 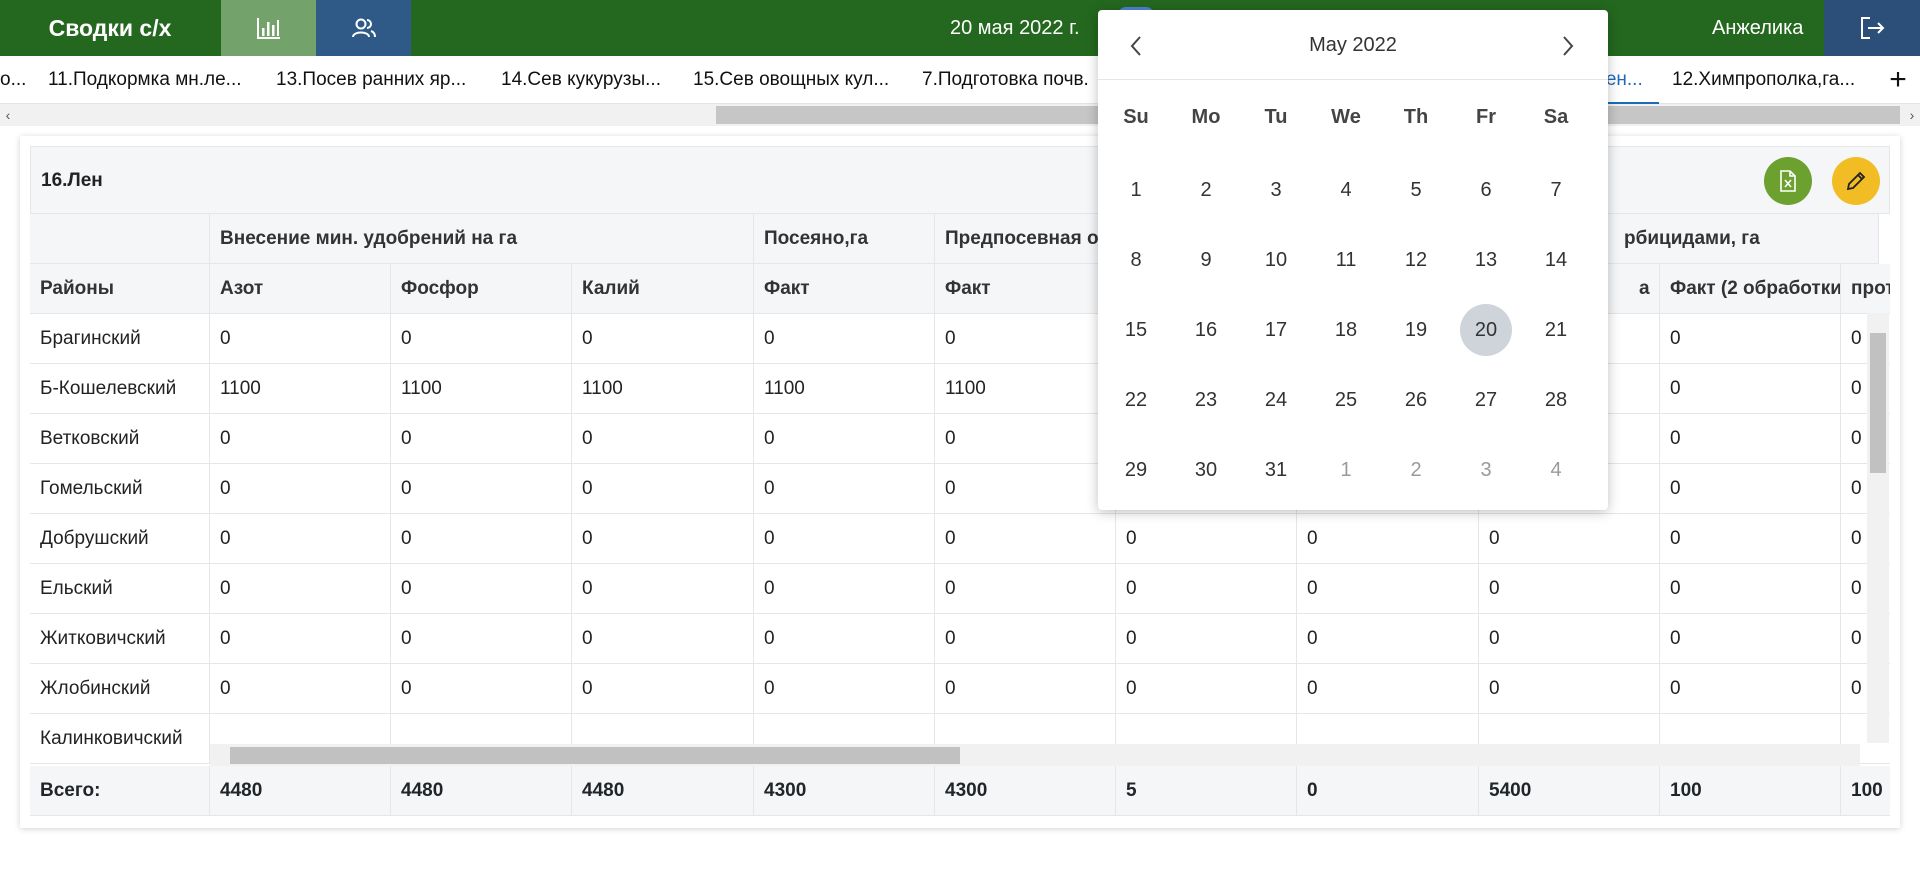 I want to click on nav-reports-button, so click(x=268, y=28).